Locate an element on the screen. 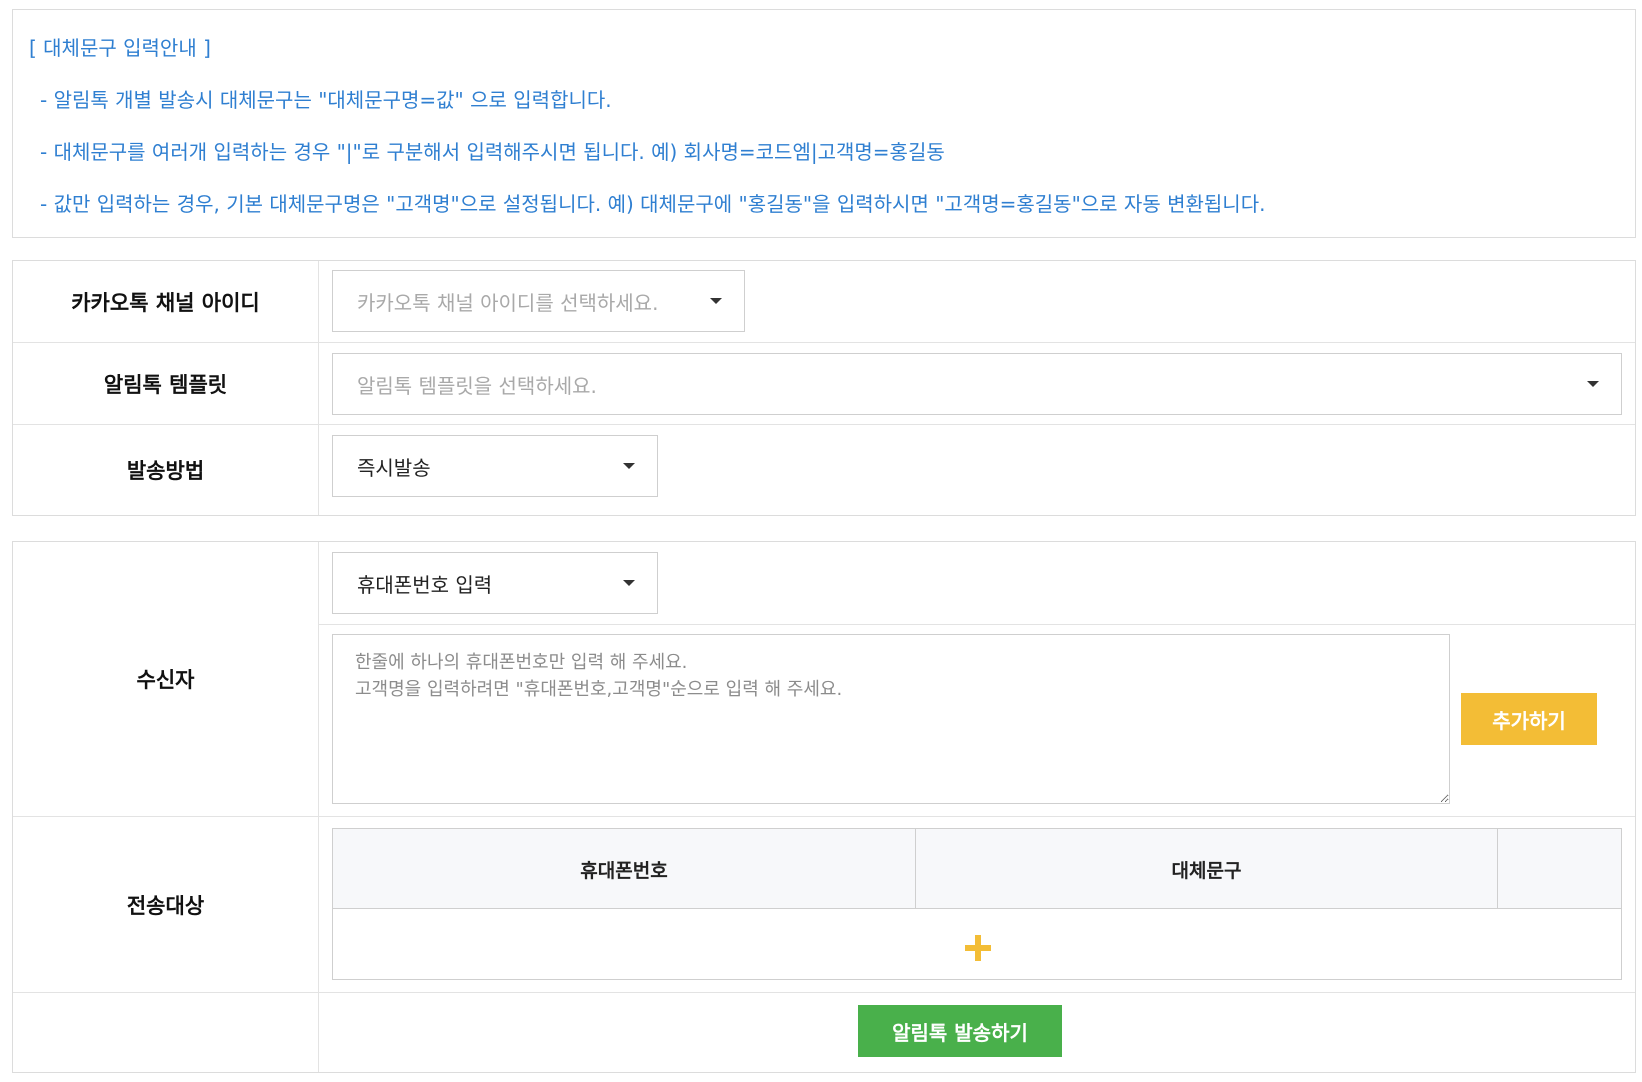  channel-cell: 카카오톡 채널 아이디를 선택하세요. is located at coordinates (977, 301).